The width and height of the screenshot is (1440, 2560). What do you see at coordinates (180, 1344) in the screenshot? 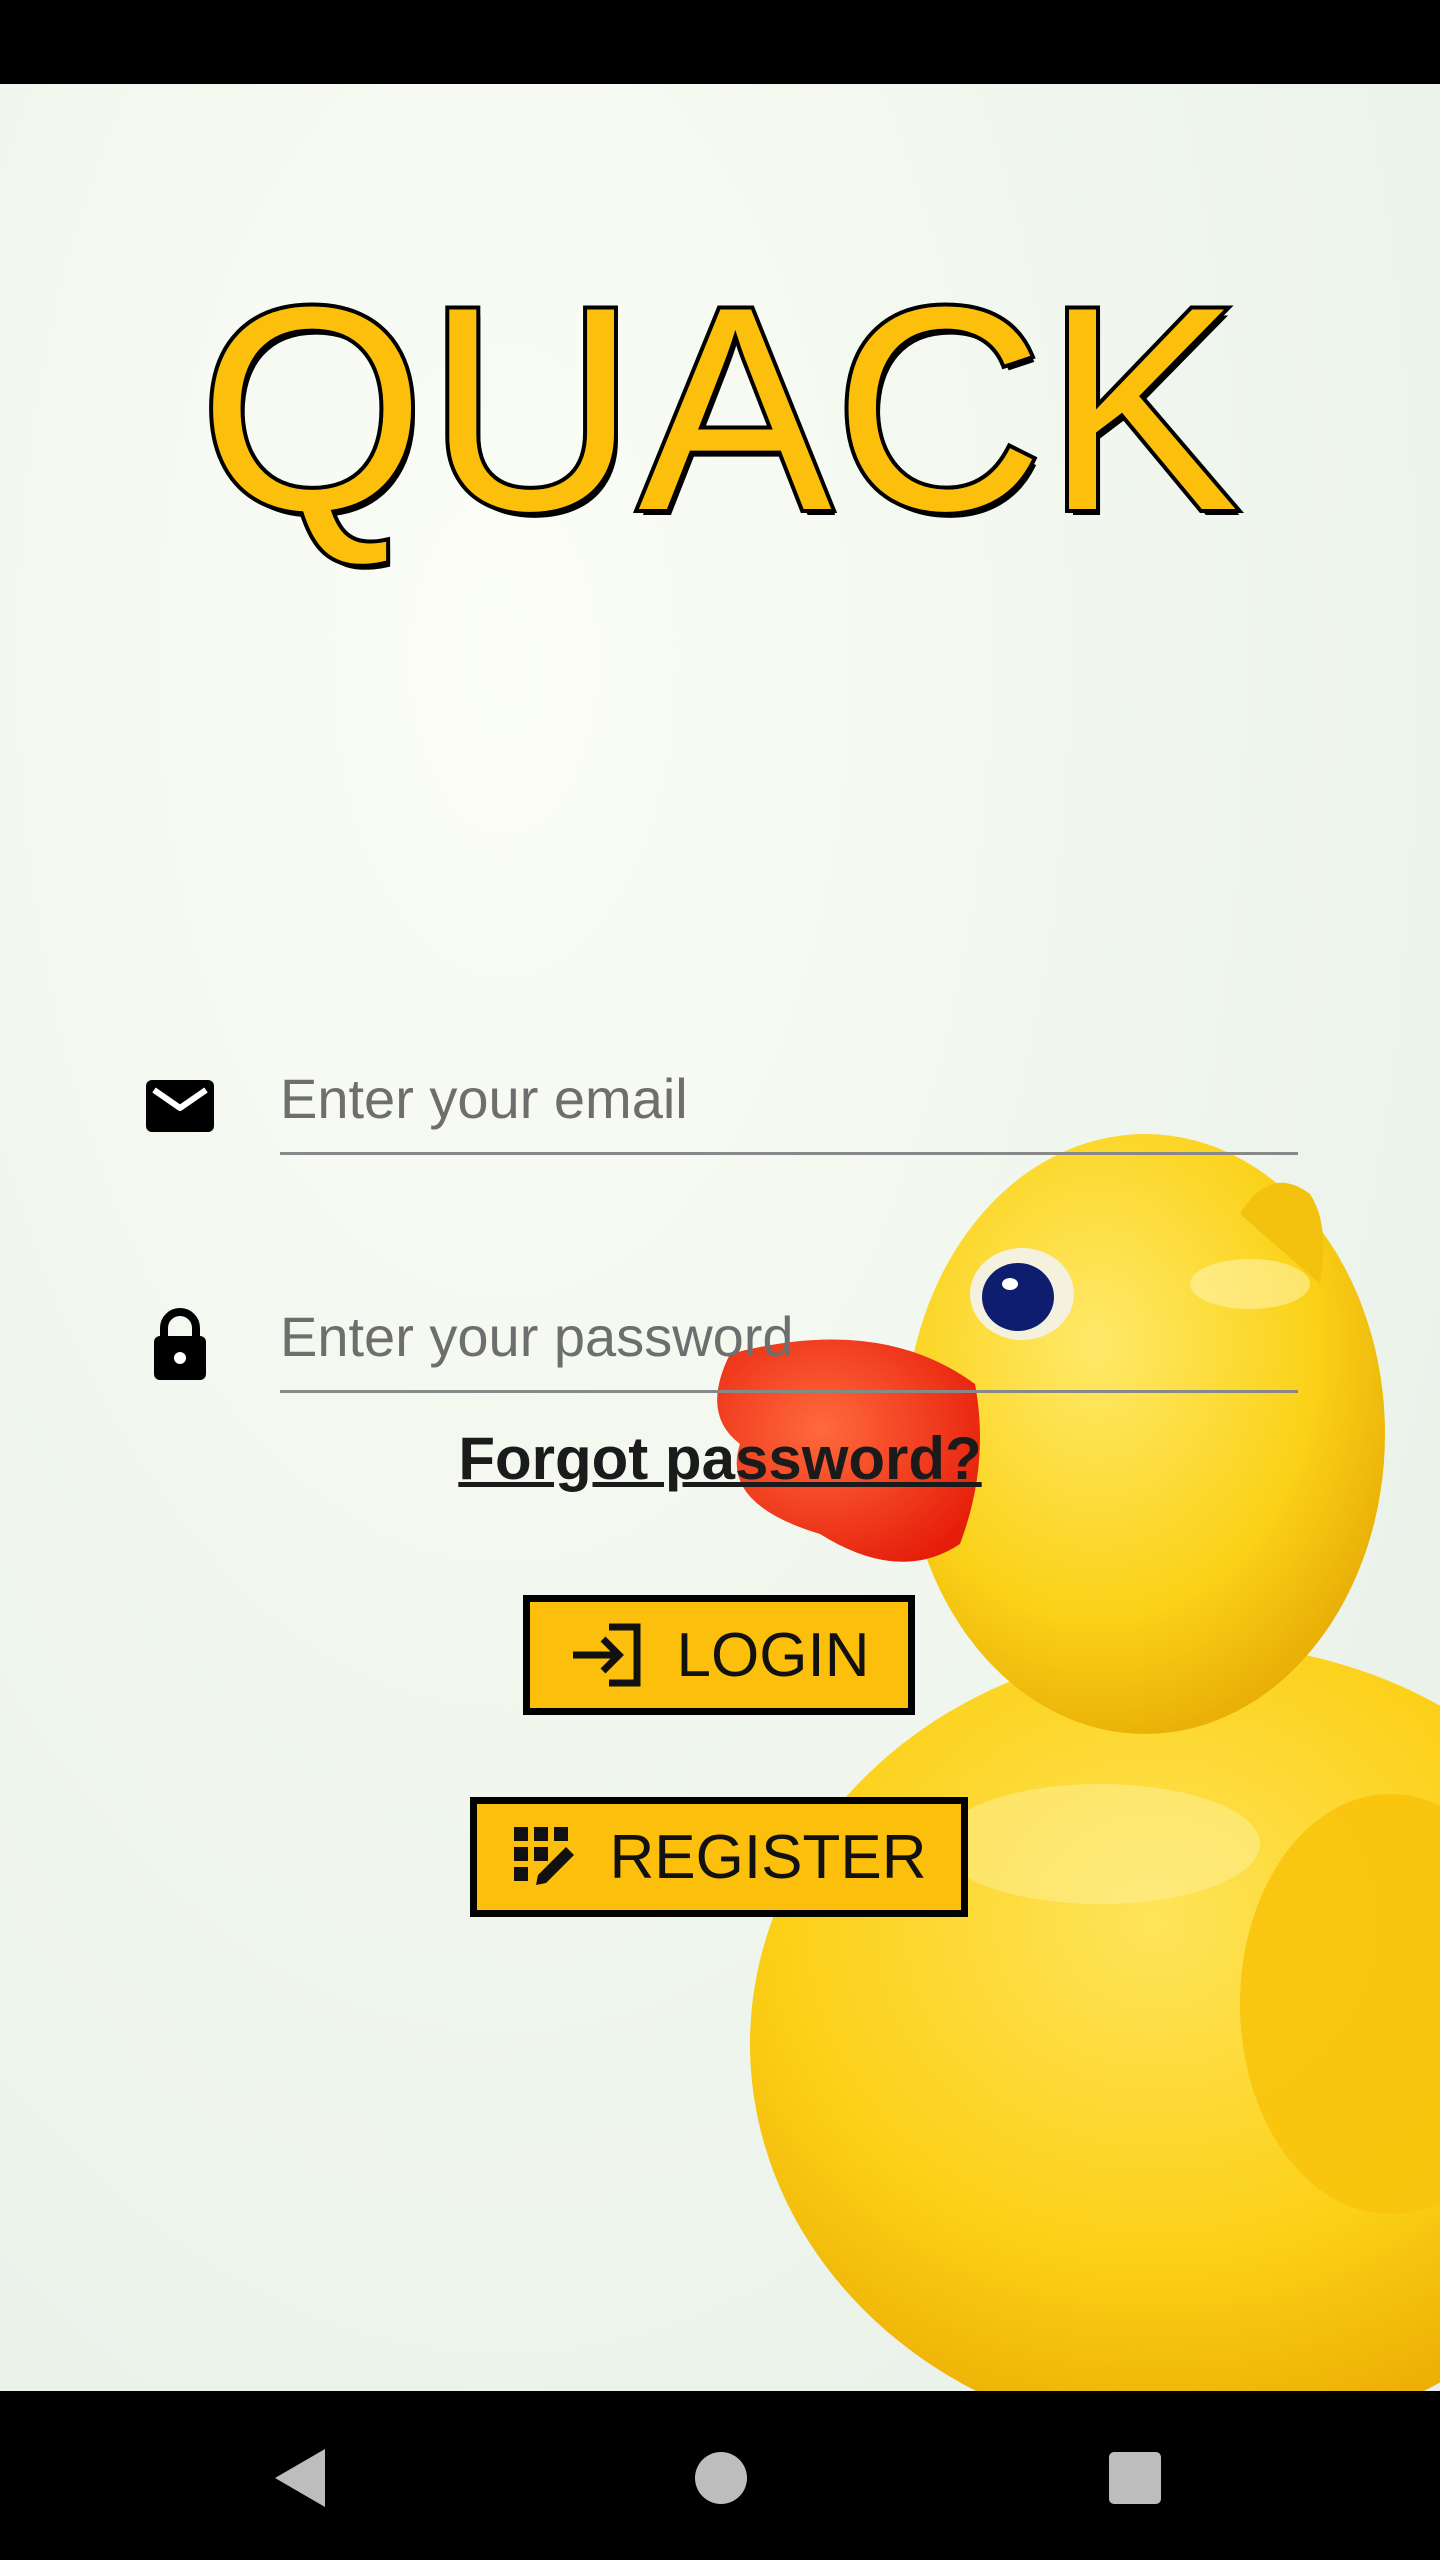
I see `lock-icon` at bounding box center [180, 1344].